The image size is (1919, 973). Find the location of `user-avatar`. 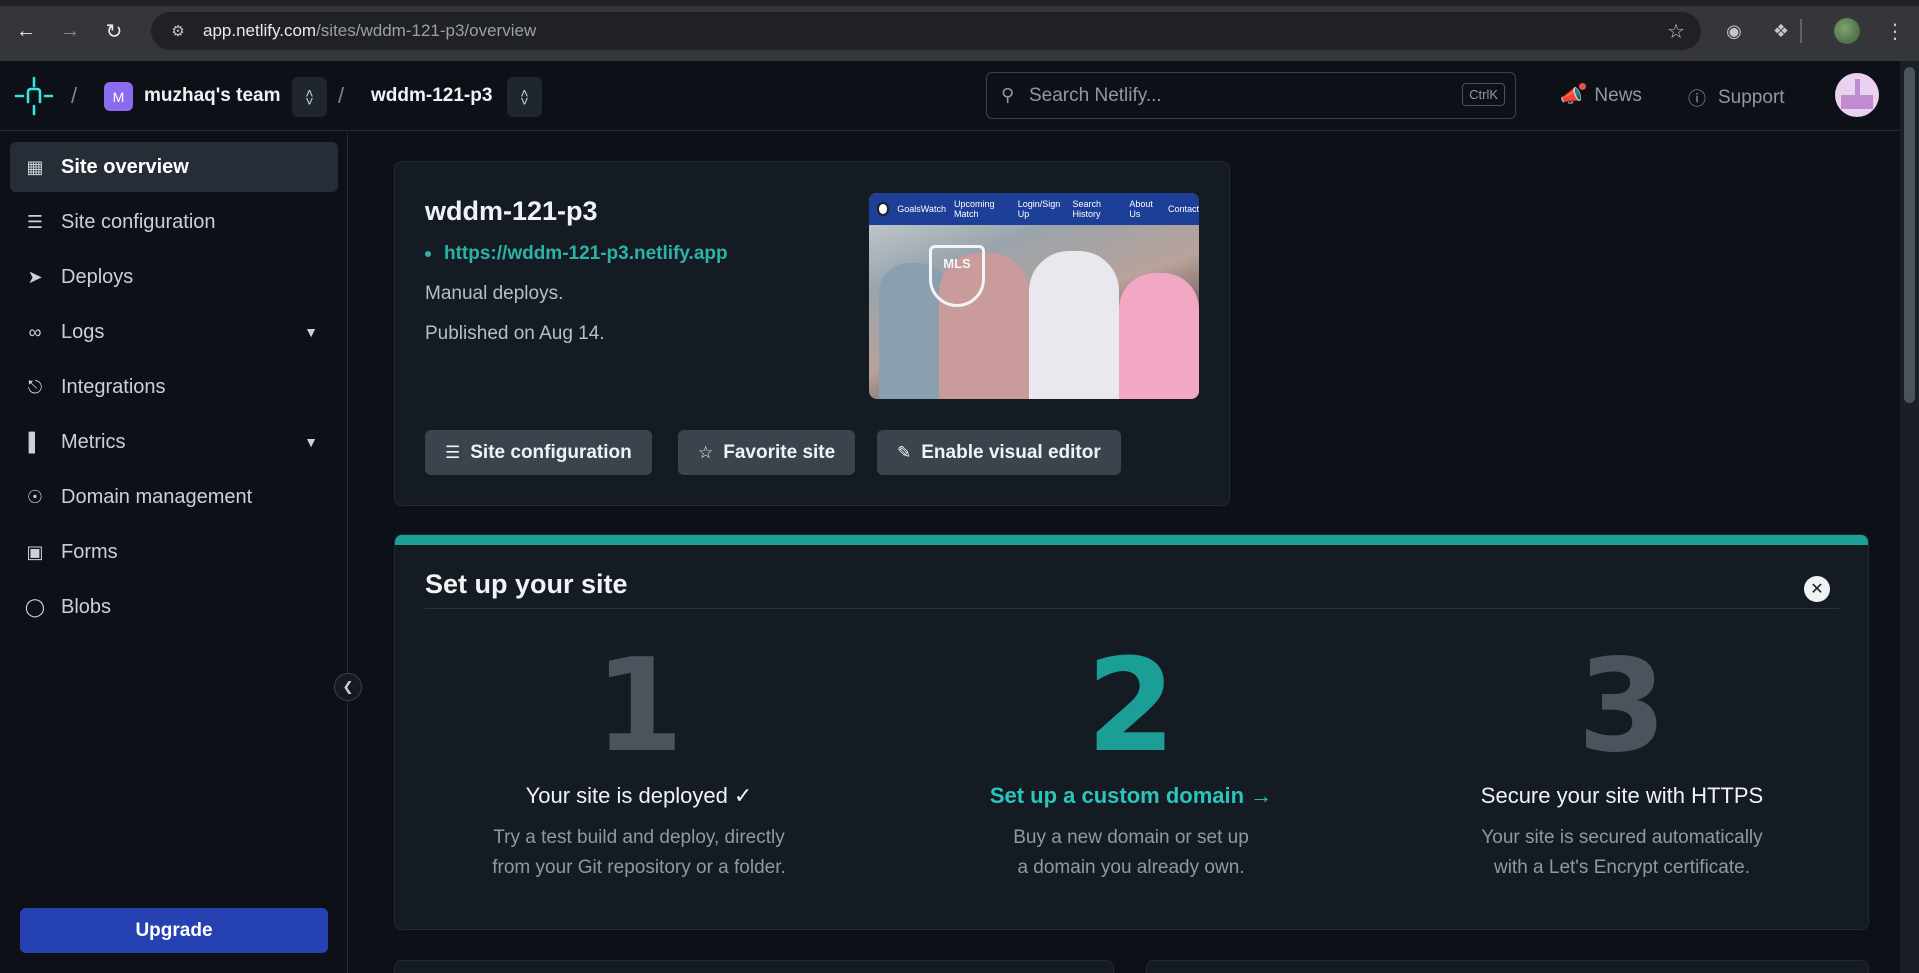

user-avatar is located at coordinates (1857, 95).